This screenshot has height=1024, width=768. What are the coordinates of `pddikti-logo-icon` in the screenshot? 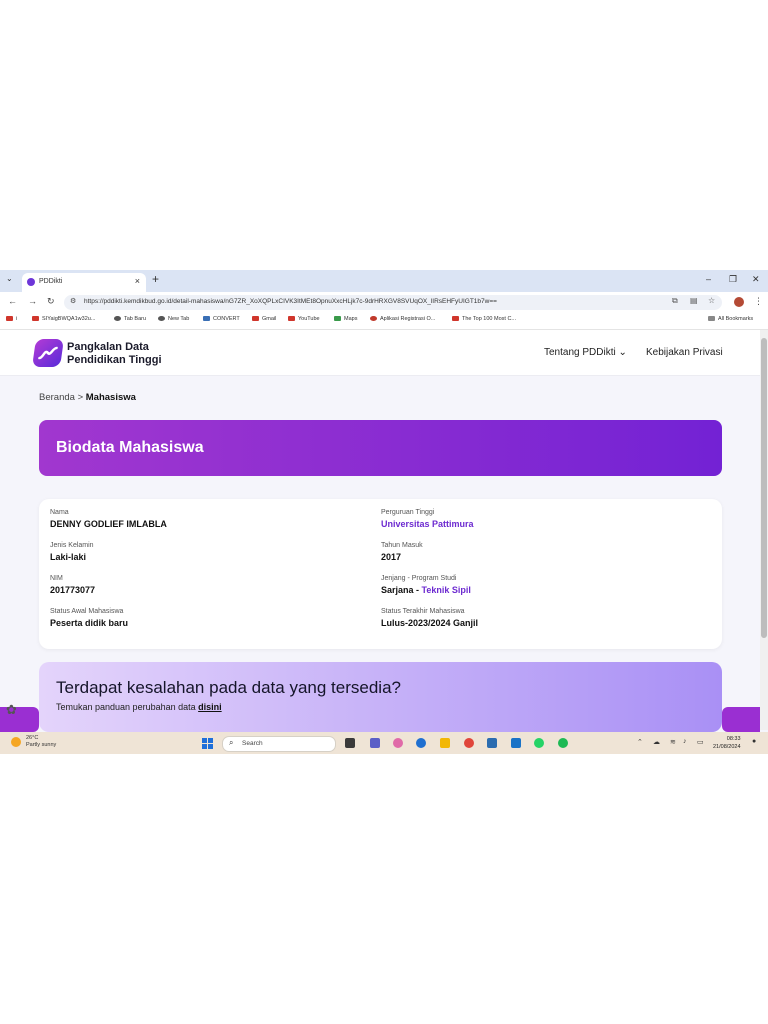 It's located at (48, 353).